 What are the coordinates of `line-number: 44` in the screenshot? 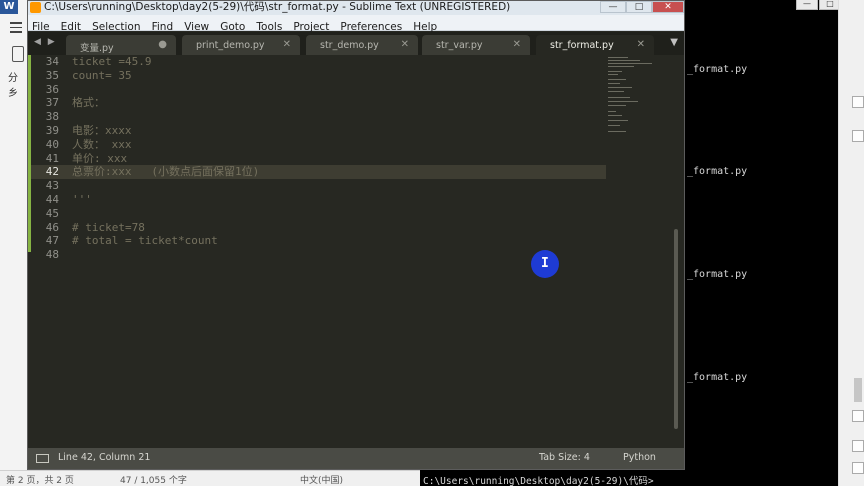 It's located at (52, 199).